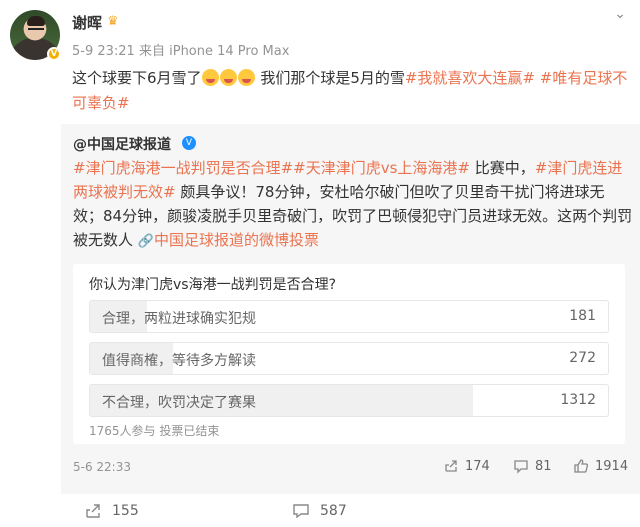 This screenshot has height=527, width=640. Describe the element at coordinates (179, 403) in the screenshot. I see `poll-option-label: 不合理，吹罚决定了赛果` at that location.